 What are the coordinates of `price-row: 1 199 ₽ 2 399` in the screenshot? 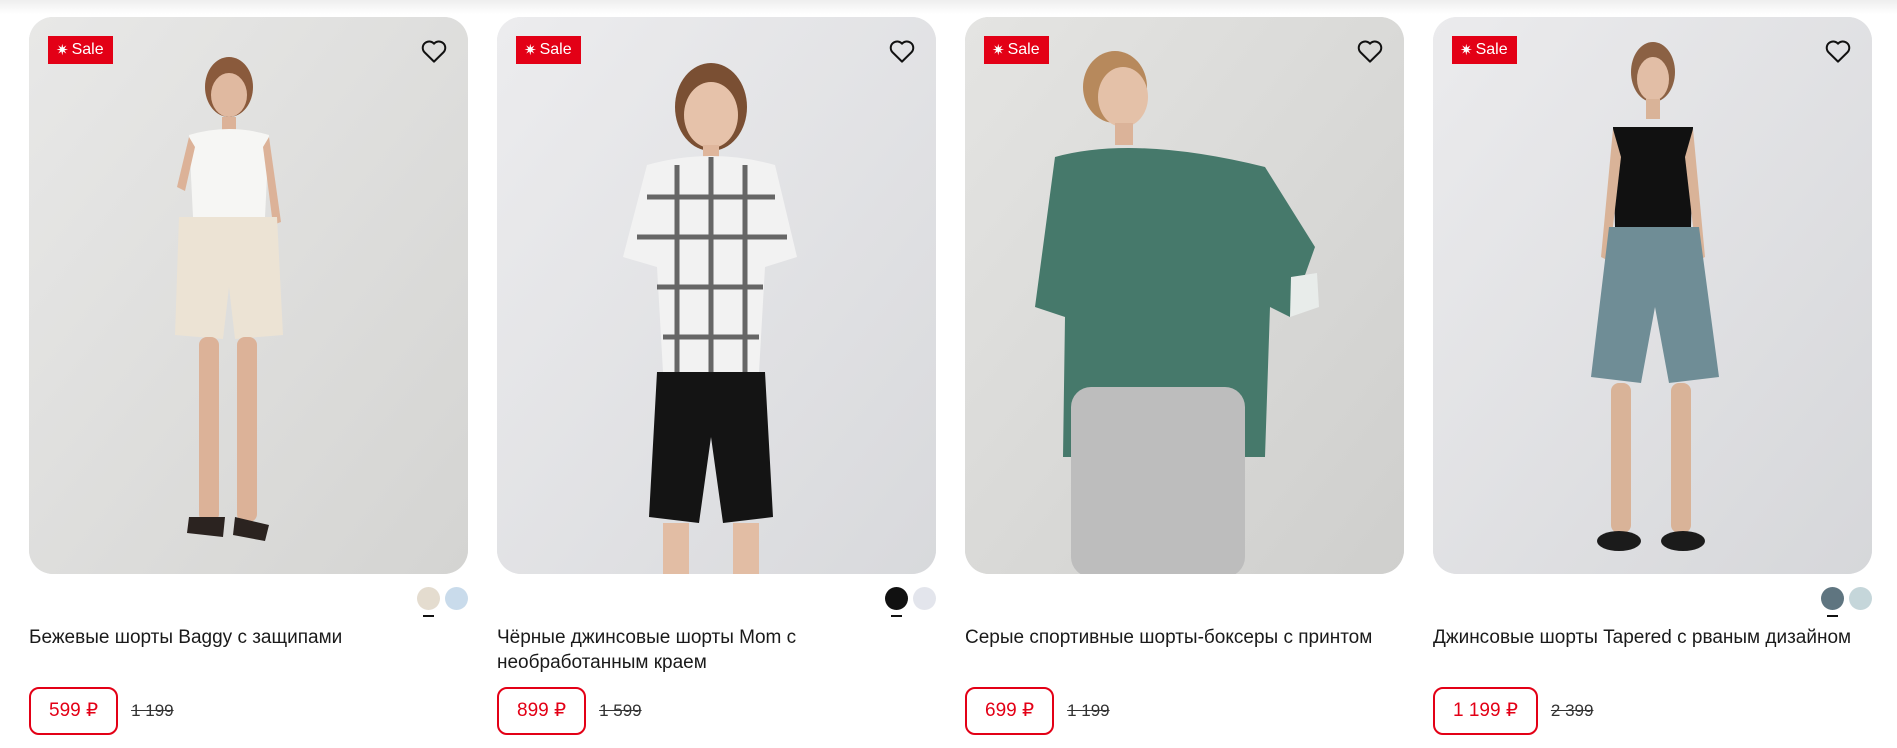 It's located at (1513, 711).